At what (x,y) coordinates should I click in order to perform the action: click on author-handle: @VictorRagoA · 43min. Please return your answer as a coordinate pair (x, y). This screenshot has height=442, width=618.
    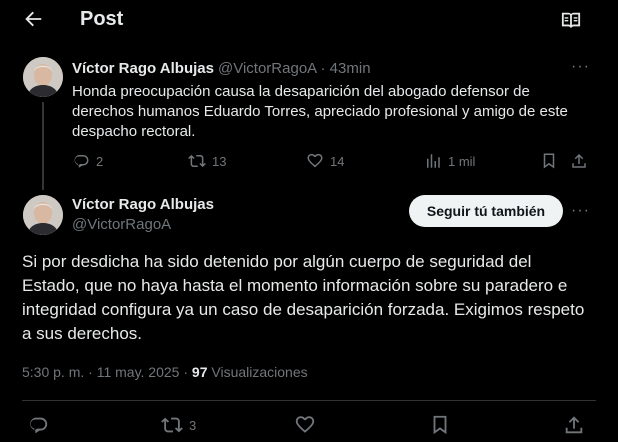
    Looking at the image, I should click on (294, 68).